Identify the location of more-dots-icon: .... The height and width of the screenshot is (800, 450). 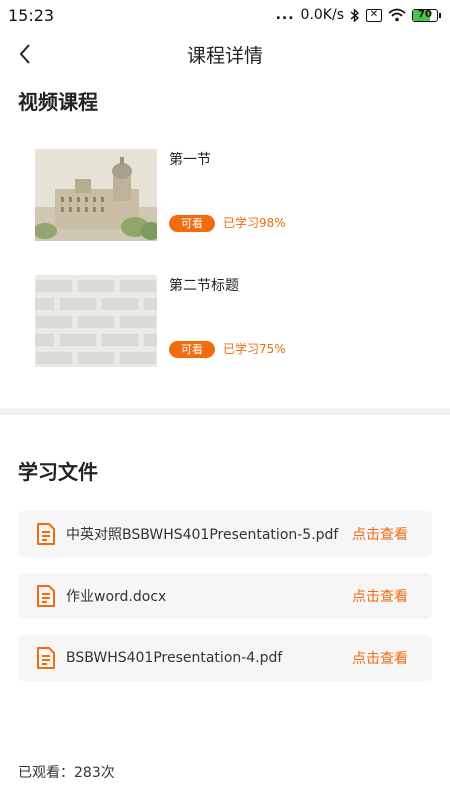
(285, 15).